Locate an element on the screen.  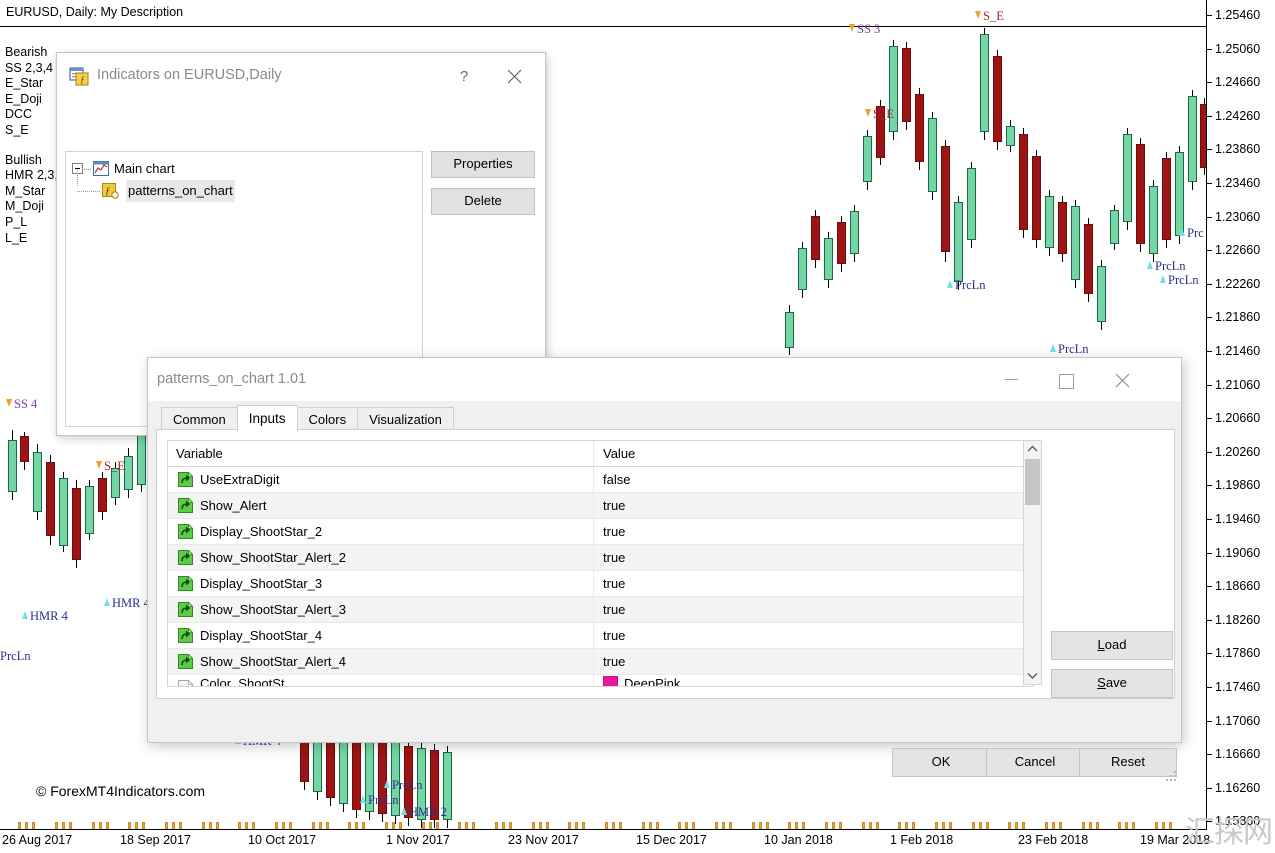
properties-button: Properties is located at coordinates (483, 164).